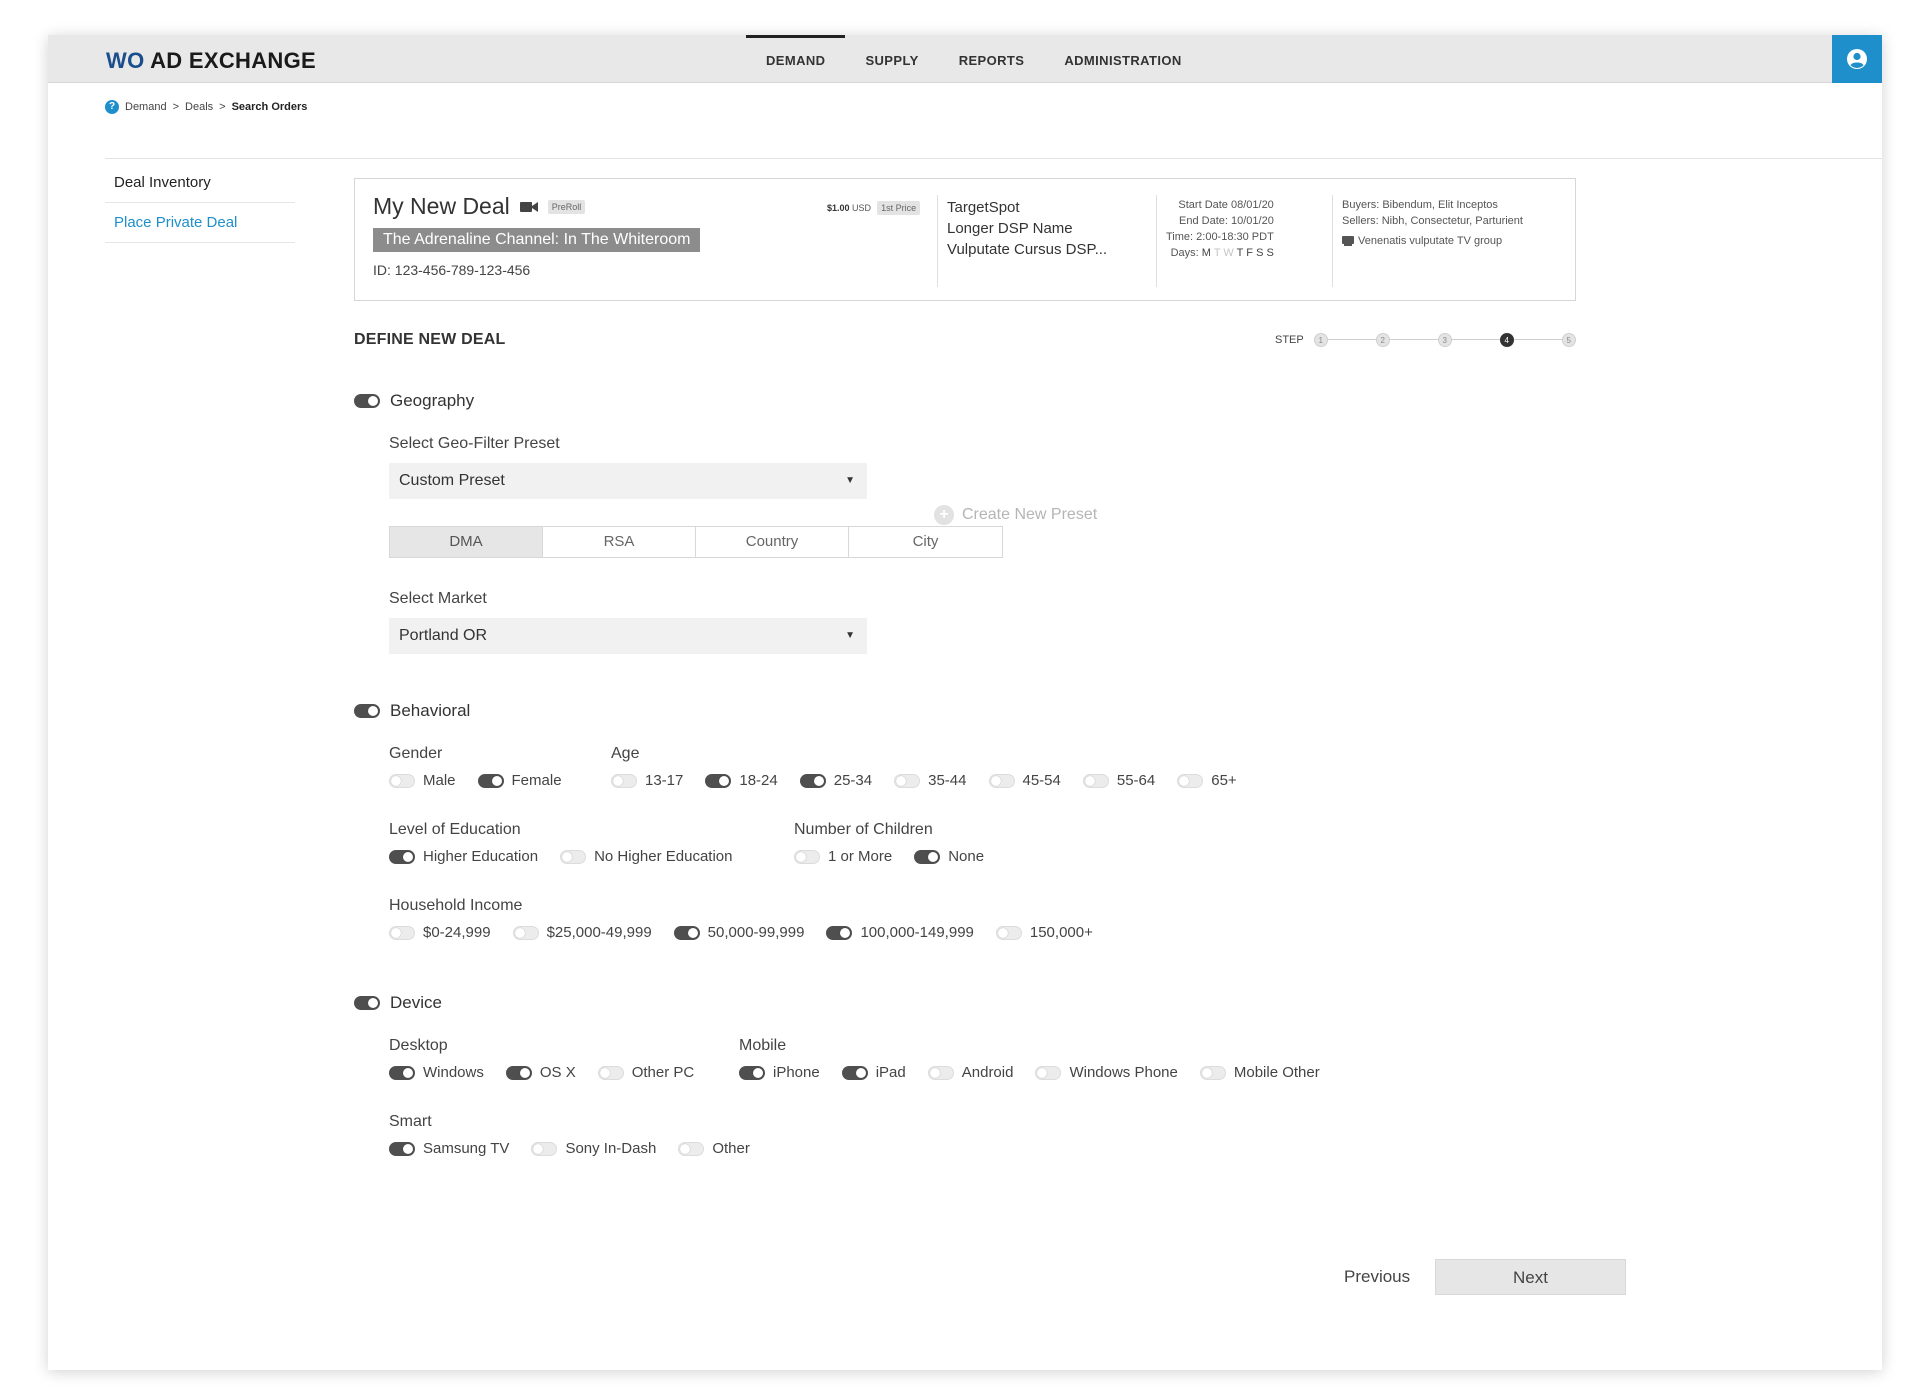 This screenshot has height=1400, width=1920. What do you see at coordinates (925, 542) in the screenshot?
I see `tab-city: City` at bounding box center [925, 542].